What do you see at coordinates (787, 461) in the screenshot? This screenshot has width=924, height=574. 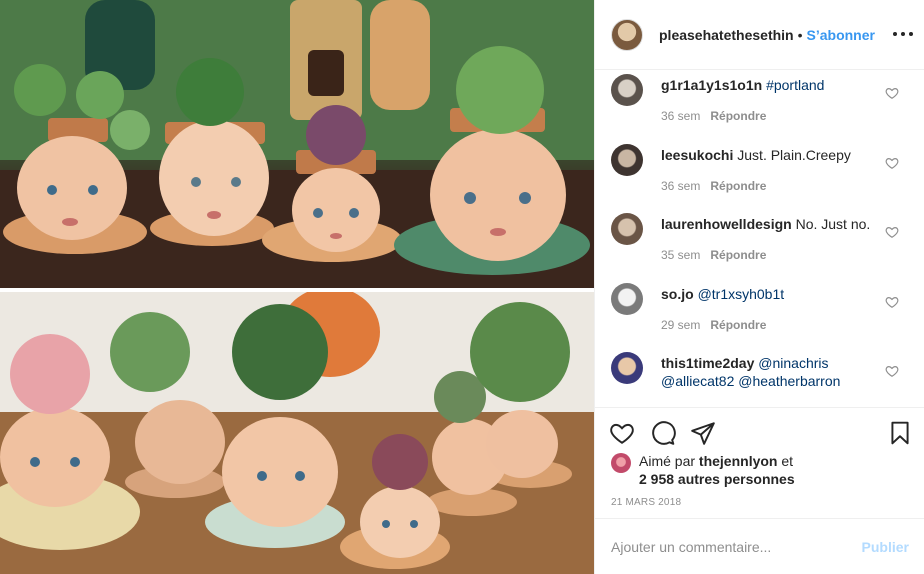 I see `likes-connector: et` at bounding box center [787, 461].